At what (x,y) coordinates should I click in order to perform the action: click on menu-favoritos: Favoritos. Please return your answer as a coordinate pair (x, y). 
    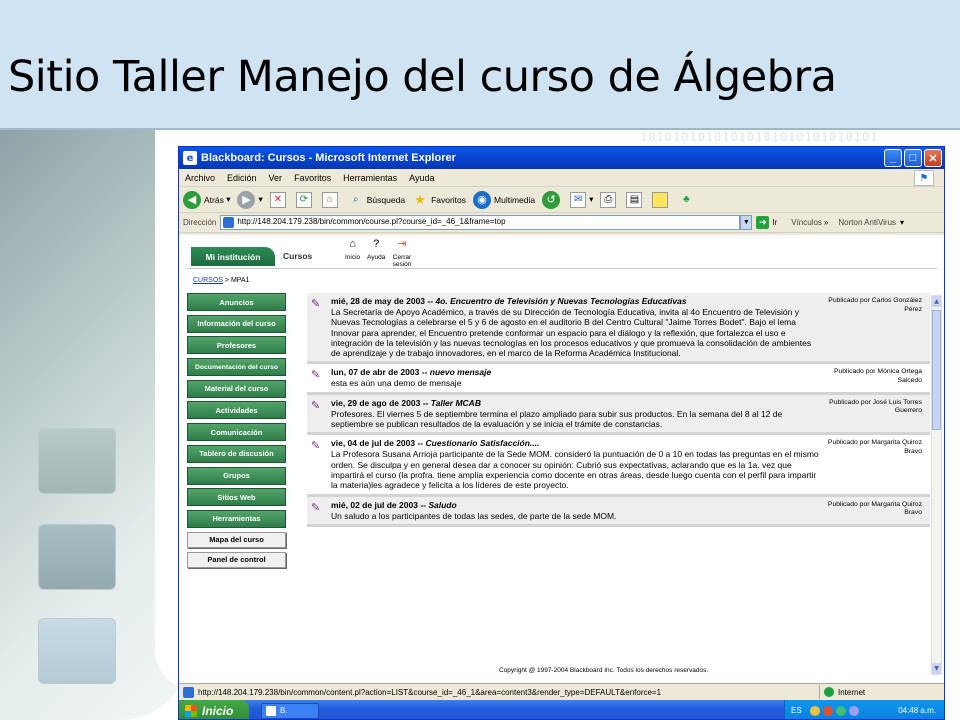
    Looking at the image, I should click on (312, 178).